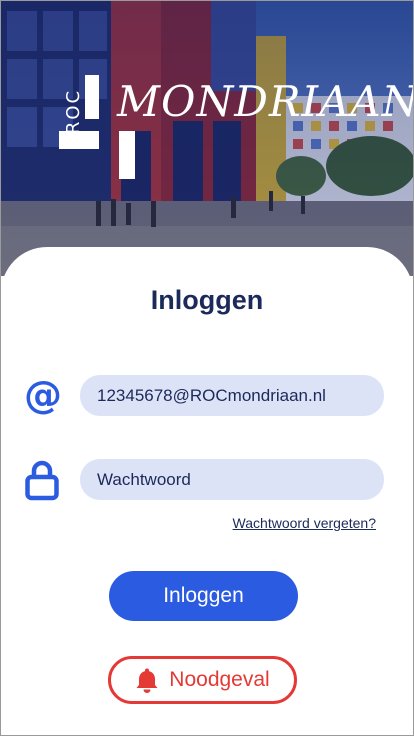 This screenshot has width=414, height=736. I want to click on forgot-password-link: Wachtwoord vergeten?, so click(304, 523).